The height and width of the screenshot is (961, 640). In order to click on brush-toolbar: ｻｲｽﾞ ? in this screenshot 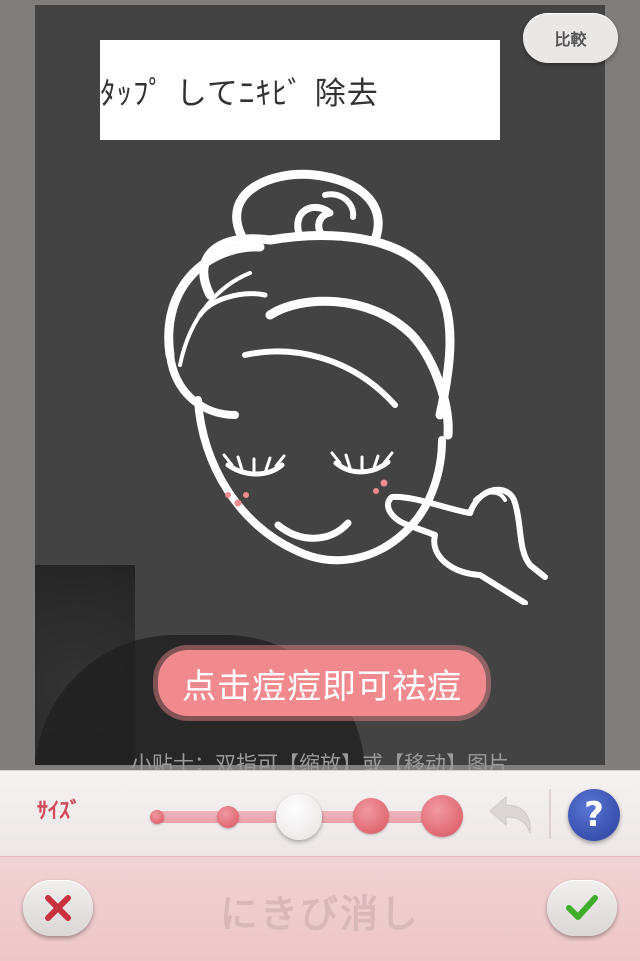, I will do `click(320, 813)`.